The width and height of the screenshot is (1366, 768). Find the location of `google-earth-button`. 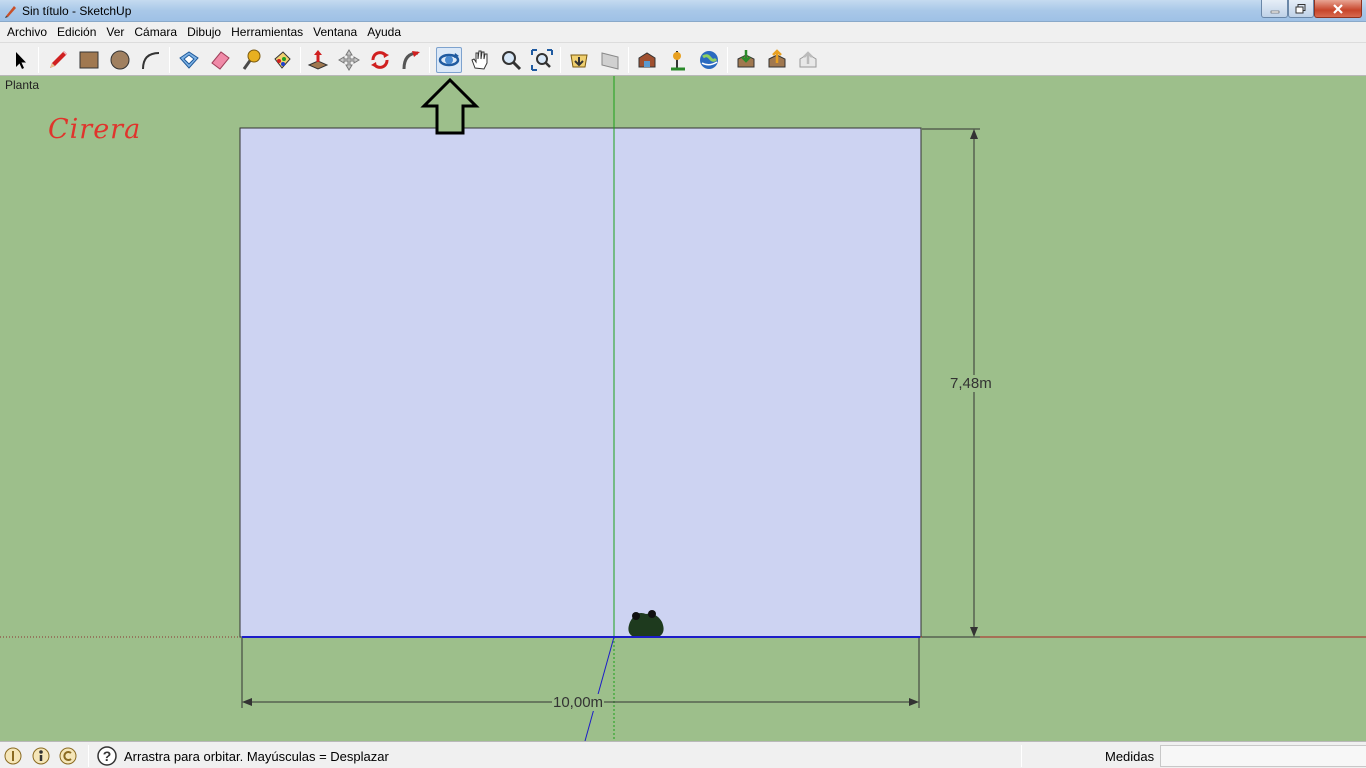

google-earth-button is located at coordinates (709, 60).